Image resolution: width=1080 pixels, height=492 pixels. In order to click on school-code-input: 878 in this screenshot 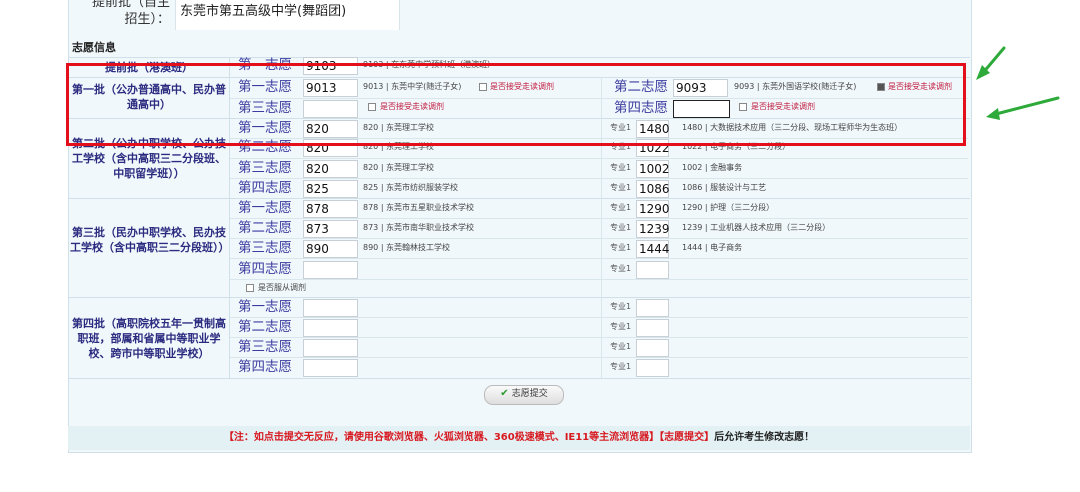, I will do `click(330, 209)`.